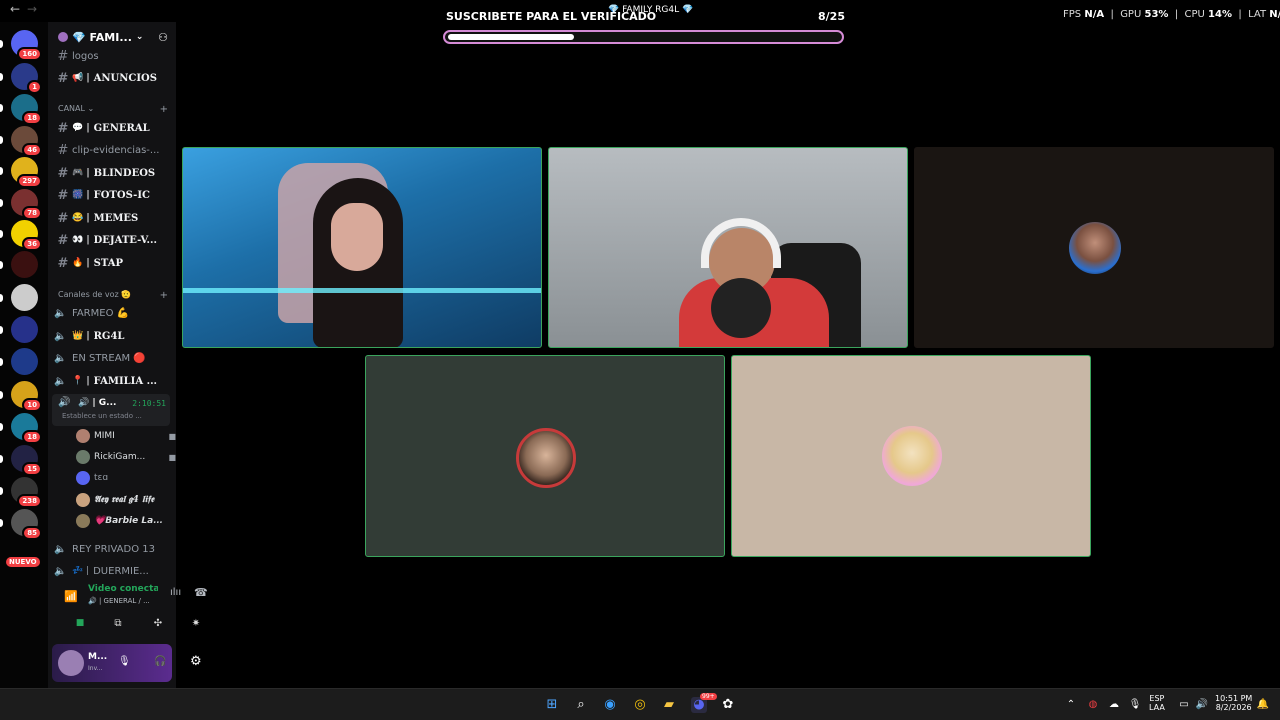  What do you see at coordinates (728, 247) in the screenshot?
I see `participant-2-video` at bounding box center [728, 247].